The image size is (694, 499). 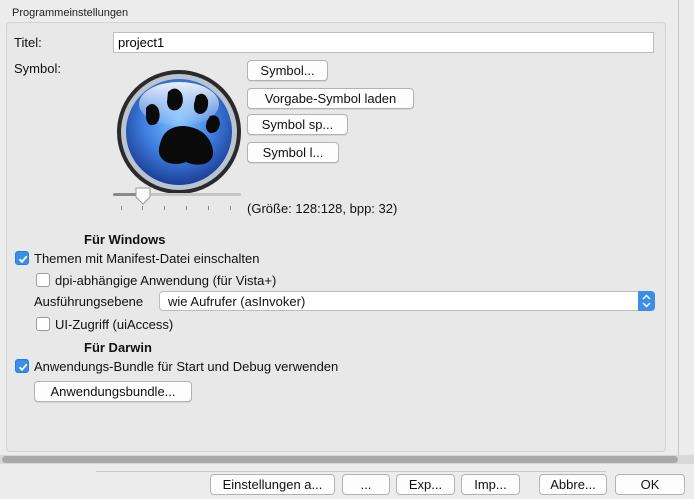 I want to click on windows-heading: Für Windows, so click(x=125, y=239).